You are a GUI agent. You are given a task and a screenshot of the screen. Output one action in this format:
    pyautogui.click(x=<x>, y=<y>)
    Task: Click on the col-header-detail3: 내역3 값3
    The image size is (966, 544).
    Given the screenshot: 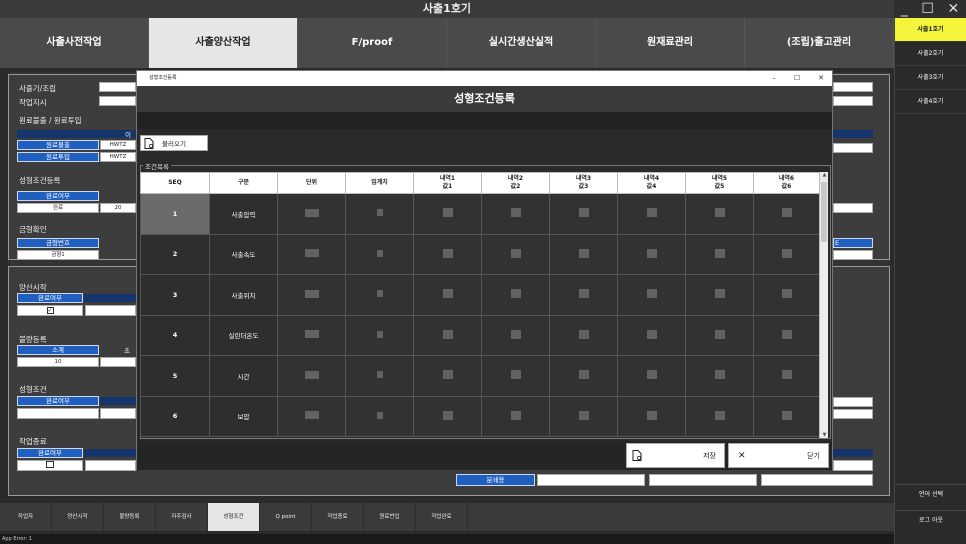 What is the action you would take?
    pyautogui.click(x=583, y=183)
    